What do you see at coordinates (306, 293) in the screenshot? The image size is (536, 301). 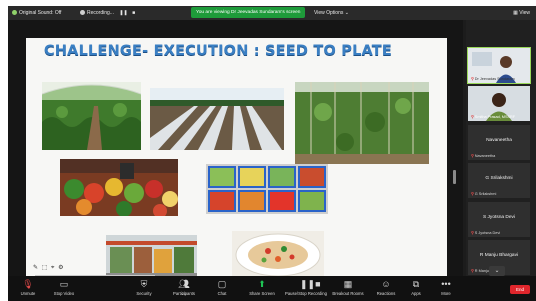 I see `pause-stop-recording-label: Pause/Stop Recording` at bounding box center [306, 293].